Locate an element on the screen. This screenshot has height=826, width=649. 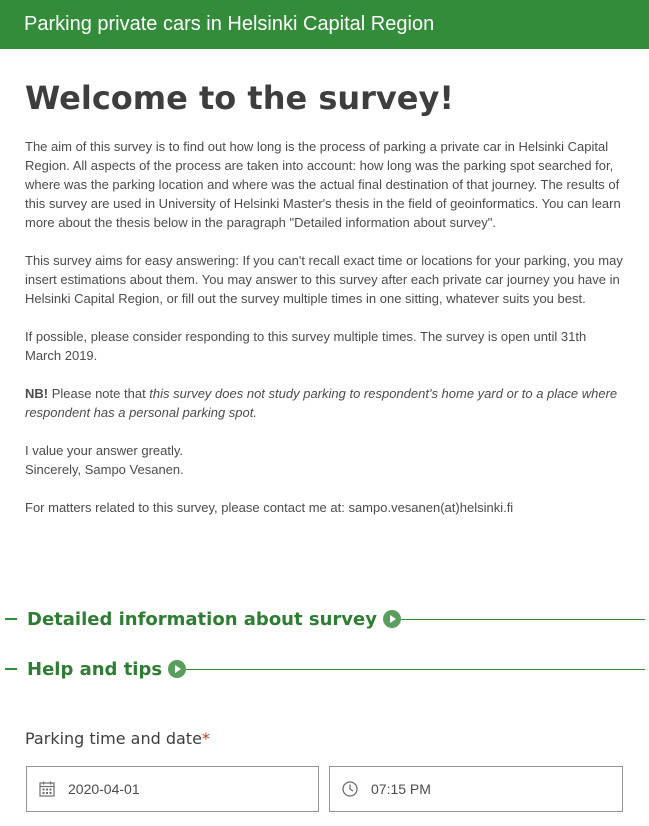
closing-line-1: I value your answer greatly. is located at coordinates (104, 450).